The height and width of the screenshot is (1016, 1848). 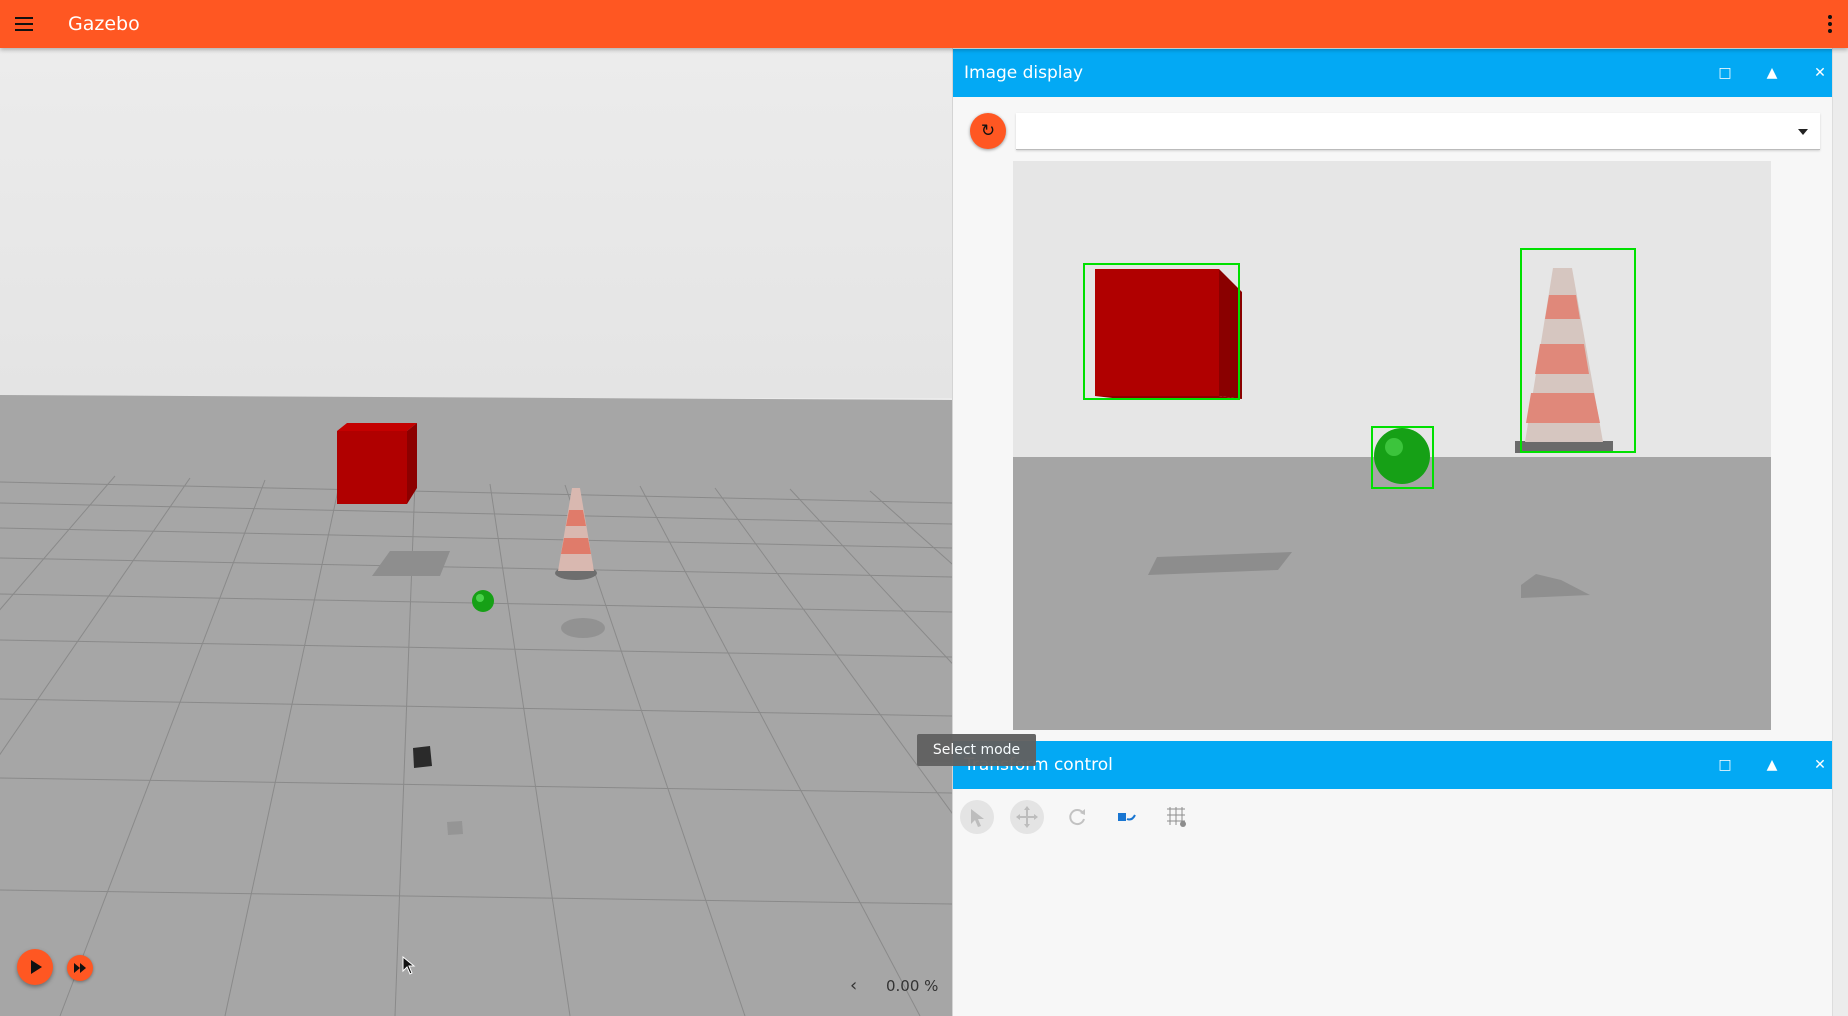 I want to click on image-display-title: Image display, so click(x=1024, y=73).